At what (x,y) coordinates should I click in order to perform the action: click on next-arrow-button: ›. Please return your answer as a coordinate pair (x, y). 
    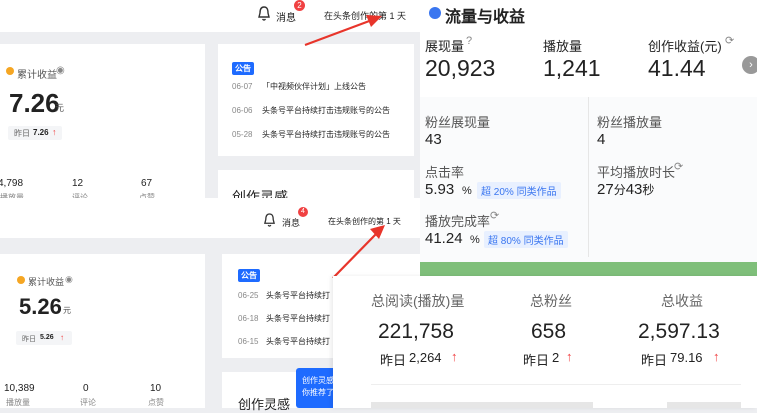
    Looking at the image, I should click on (749, 65).